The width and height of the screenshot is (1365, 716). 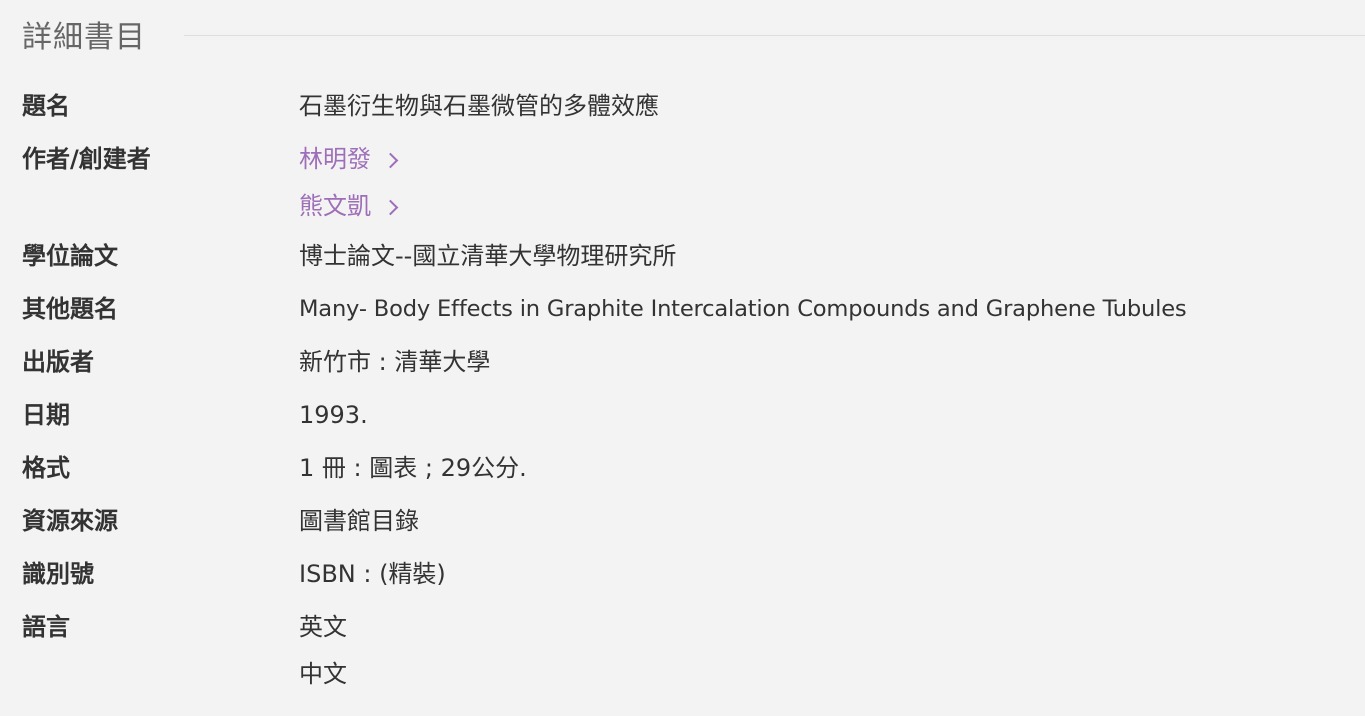 I want to click on field-label-authors: 作者/創建者, so click(x=86, y=159).